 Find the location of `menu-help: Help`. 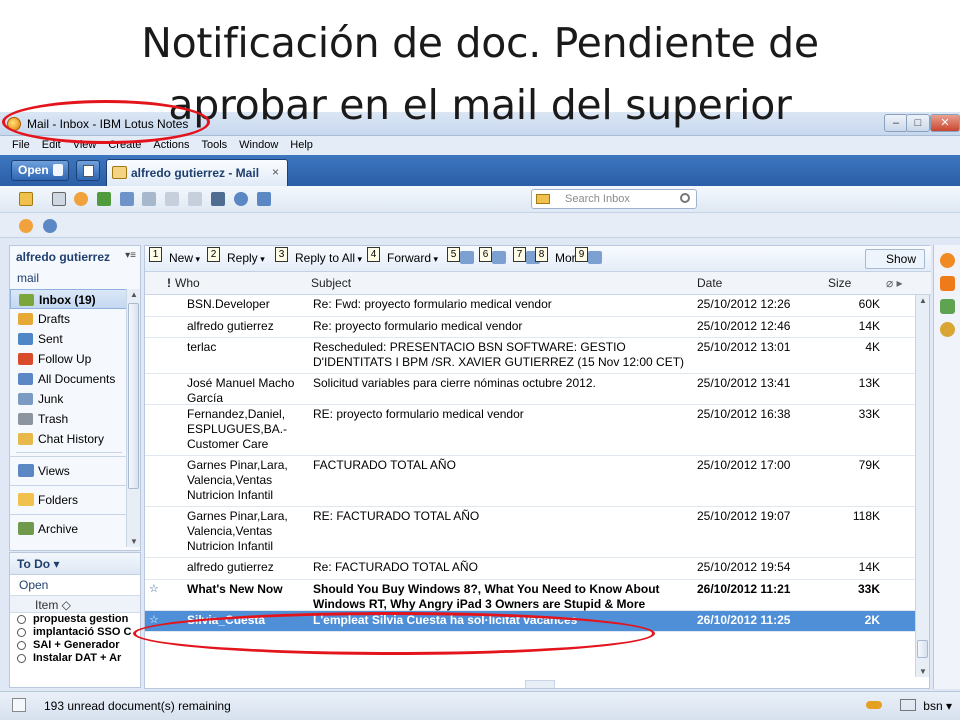

menu-help: Help is located at coordinates (301, 145).